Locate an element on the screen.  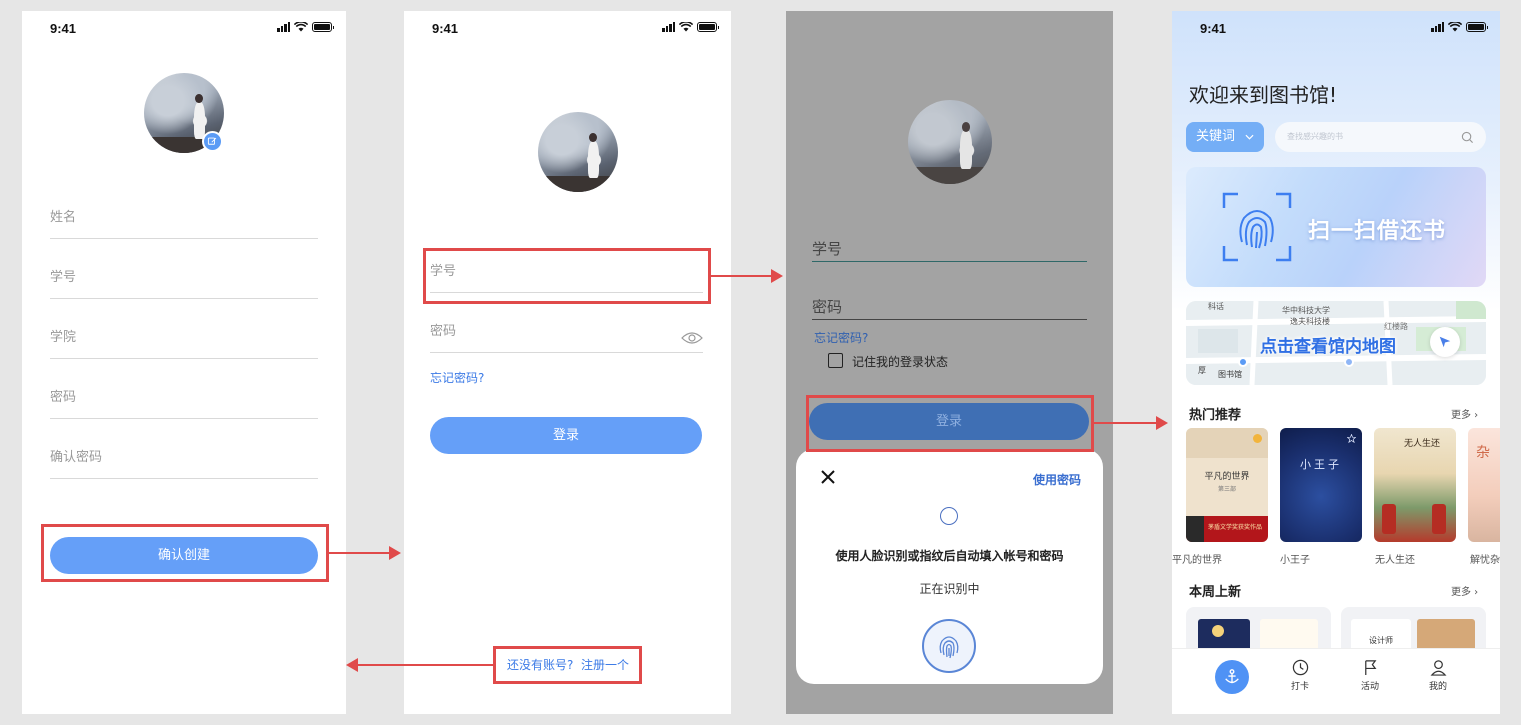
bookmark-icon is located at coordinates (1257, 438).